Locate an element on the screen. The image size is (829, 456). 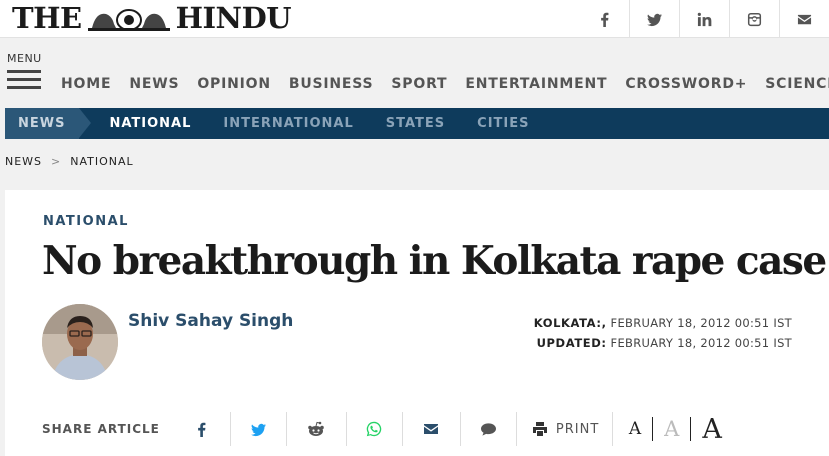
dateline-place: KOLKATA:, is located at coordinates (570, 323).